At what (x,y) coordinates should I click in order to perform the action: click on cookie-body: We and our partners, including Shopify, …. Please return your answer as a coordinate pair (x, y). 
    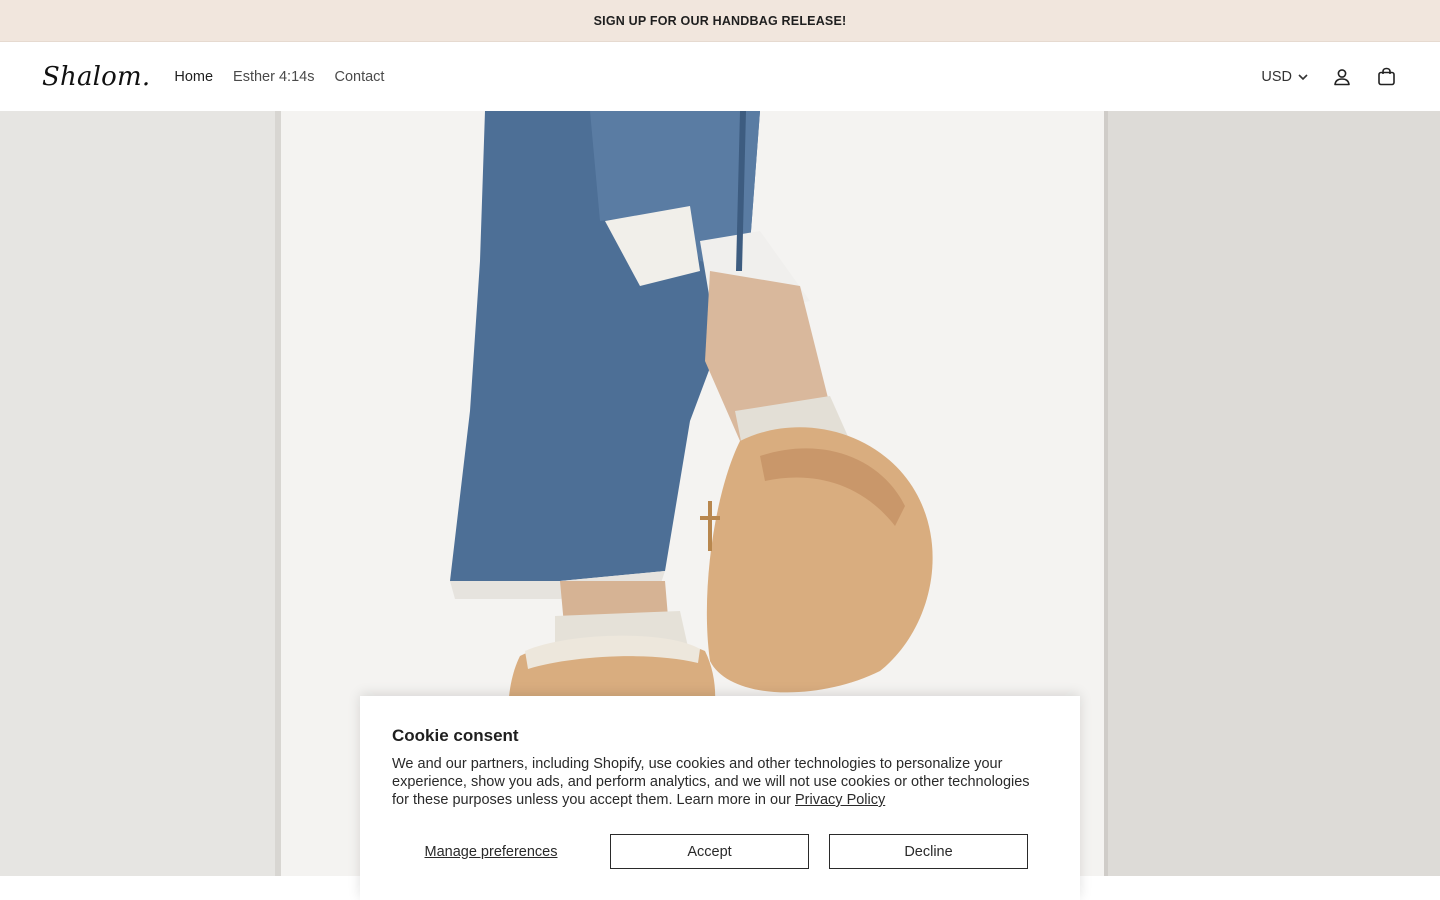
    Looking at the image, I should click on (720, 782).